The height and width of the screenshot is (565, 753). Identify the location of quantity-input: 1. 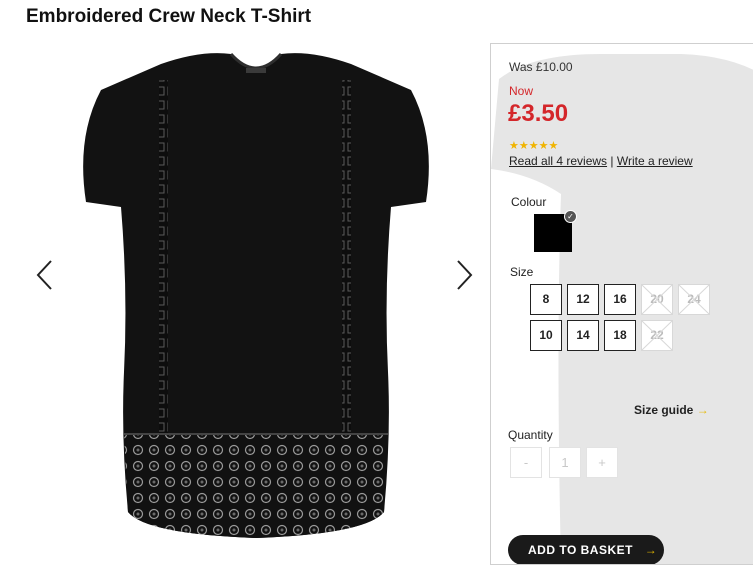
(565, 462).